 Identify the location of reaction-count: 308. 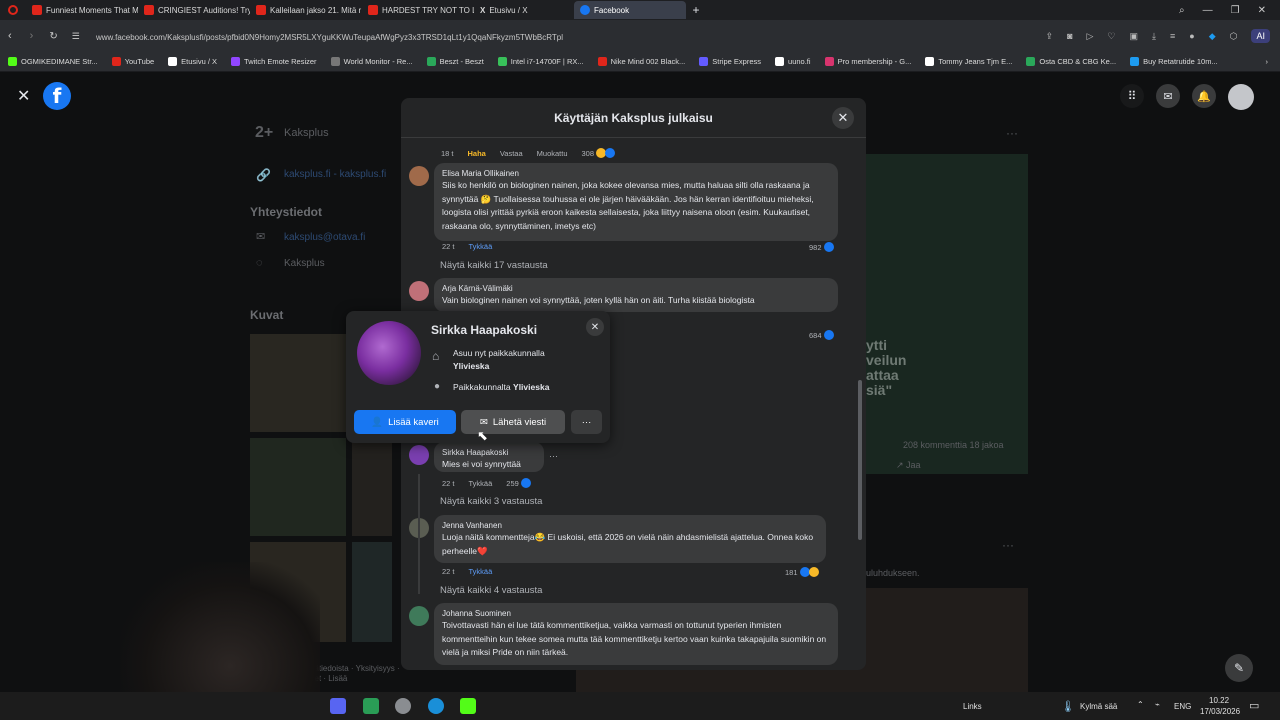
(599, 153).